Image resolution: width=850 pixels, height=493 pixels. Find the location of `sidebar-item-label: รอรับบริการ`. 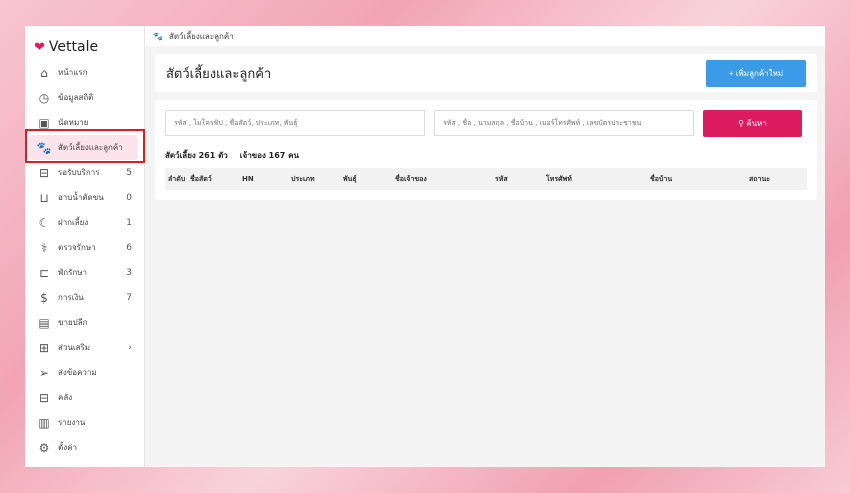

sidebar-item-label: รอรับบริการ is located at coordinates (79, 172).